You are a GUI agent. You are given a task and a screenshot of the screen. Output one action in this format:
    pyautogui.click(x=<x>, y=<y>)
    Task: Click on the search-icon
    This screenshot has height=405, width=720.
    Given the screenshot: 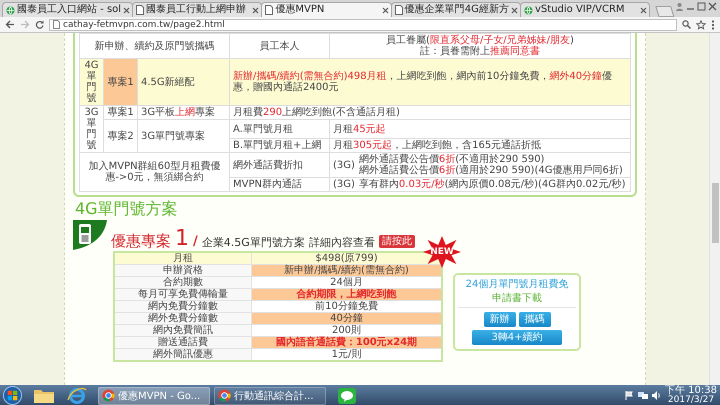 What is the action you would take?
    pyautogui.click(x=686, y=24)
    